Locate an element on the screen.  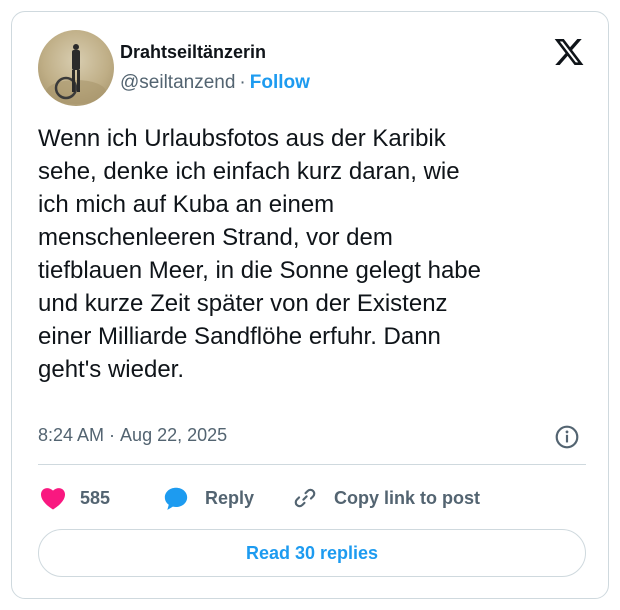
follow-button: Follow is located at coordinates (280, 82).